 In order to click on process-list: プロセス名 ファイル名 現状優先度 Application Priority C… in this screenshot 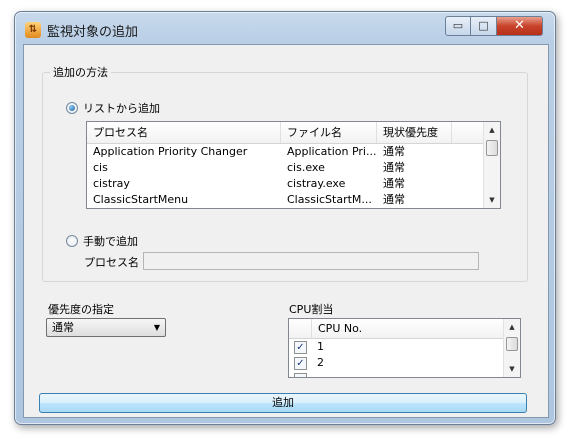, I will do `click(293, 165)`.